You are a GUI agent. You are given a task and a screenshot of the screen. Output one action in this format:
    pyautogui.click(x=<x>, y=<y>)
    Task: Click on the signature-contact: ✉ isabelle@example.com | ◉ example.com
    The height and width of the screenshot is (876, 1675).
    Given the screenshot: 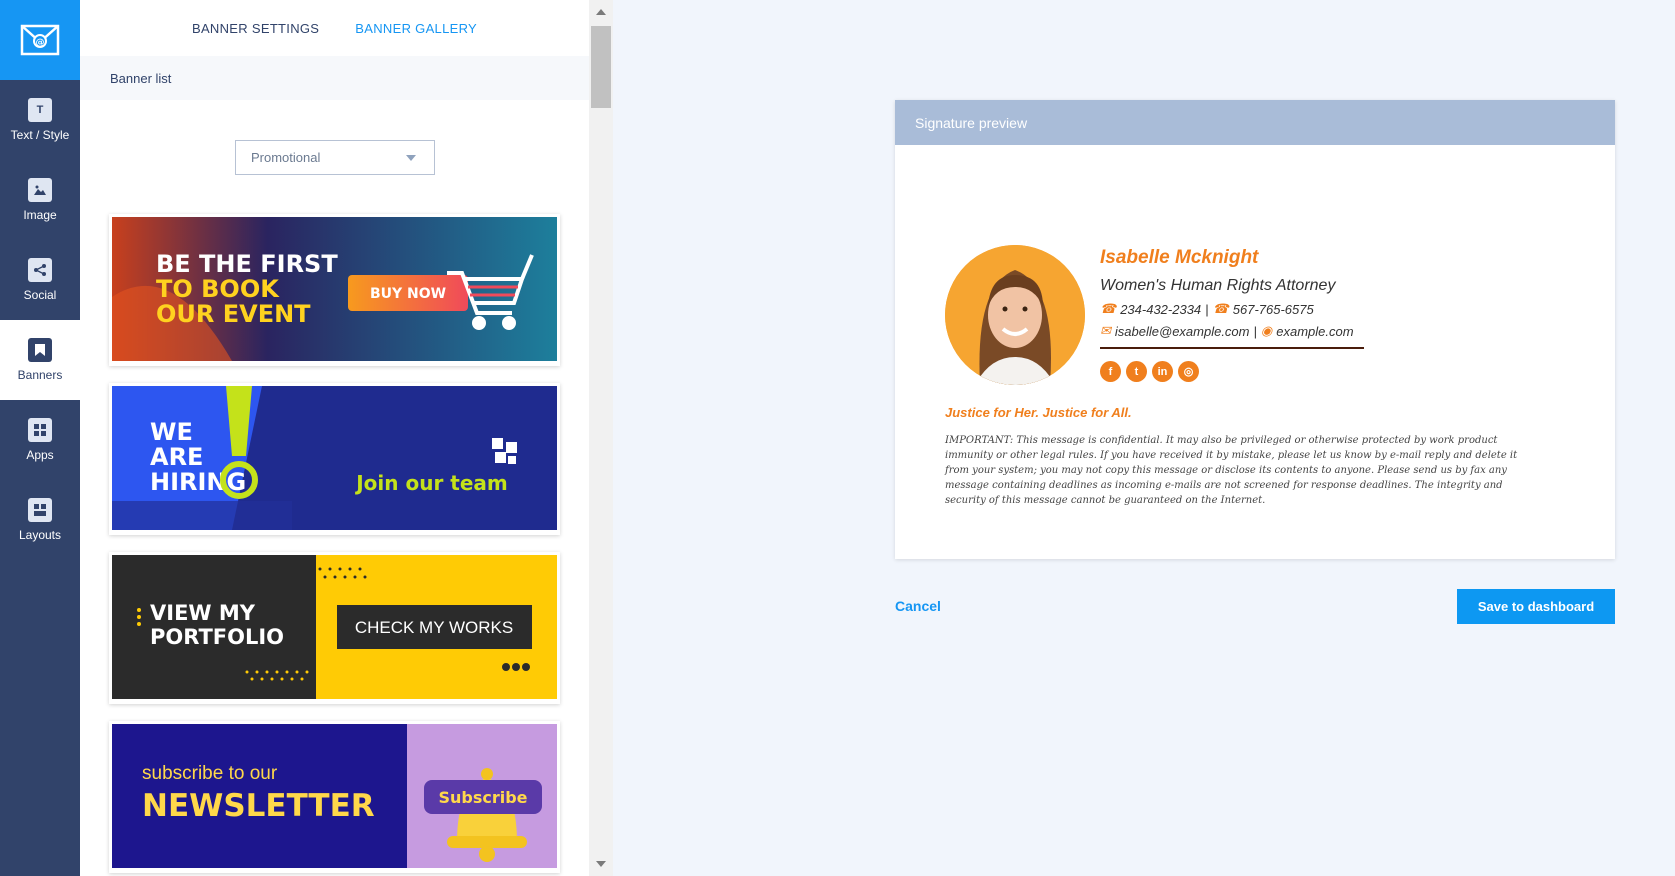 What is the action you would take?
    pyautogui.click(x=1250, y=331)
    